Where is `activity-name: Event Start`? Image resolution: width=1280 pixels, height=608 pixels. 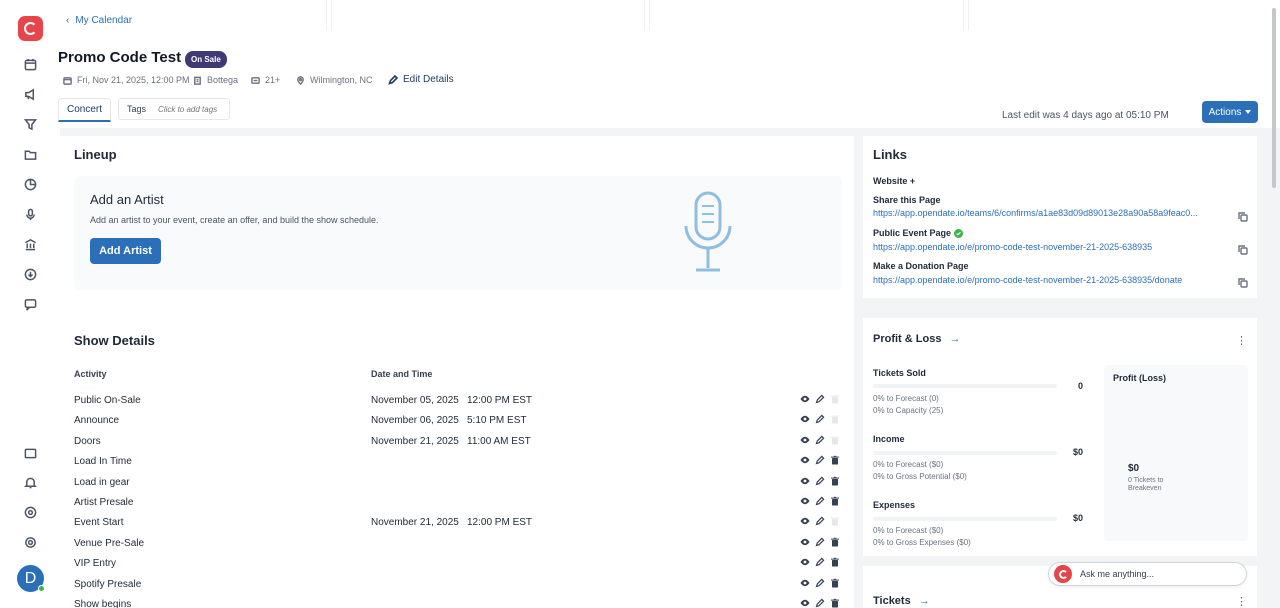 activity-name: Event Start is located at coordinates (99, 523).